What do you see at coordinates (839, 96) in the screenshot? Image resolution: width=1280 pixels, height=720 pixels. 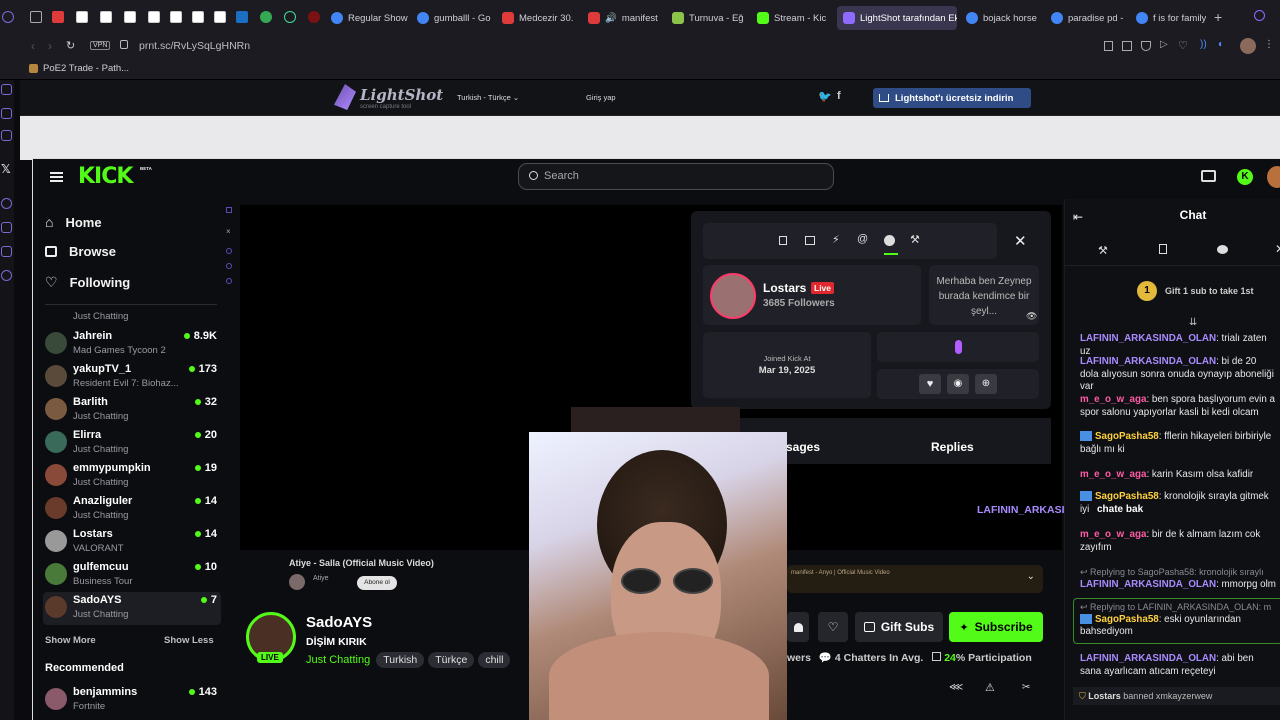 I see `facebook-icon: f` at bounding box center [839, 96].